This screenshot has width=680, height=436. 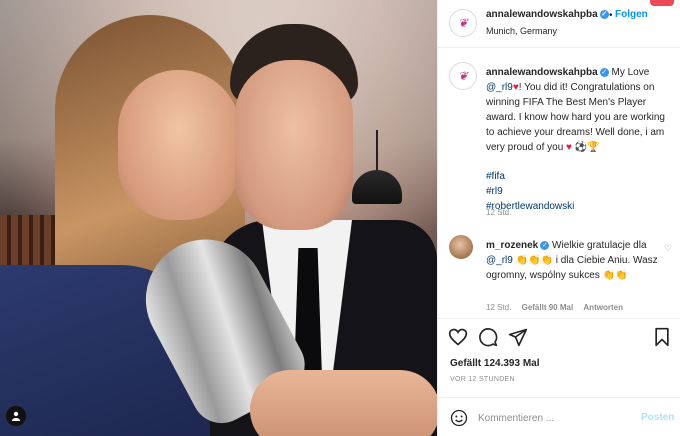 What do you see at coordinates (579, 176) in the screenshot?
I see `hashtag: #fifa` at bounding box center [579, 176].